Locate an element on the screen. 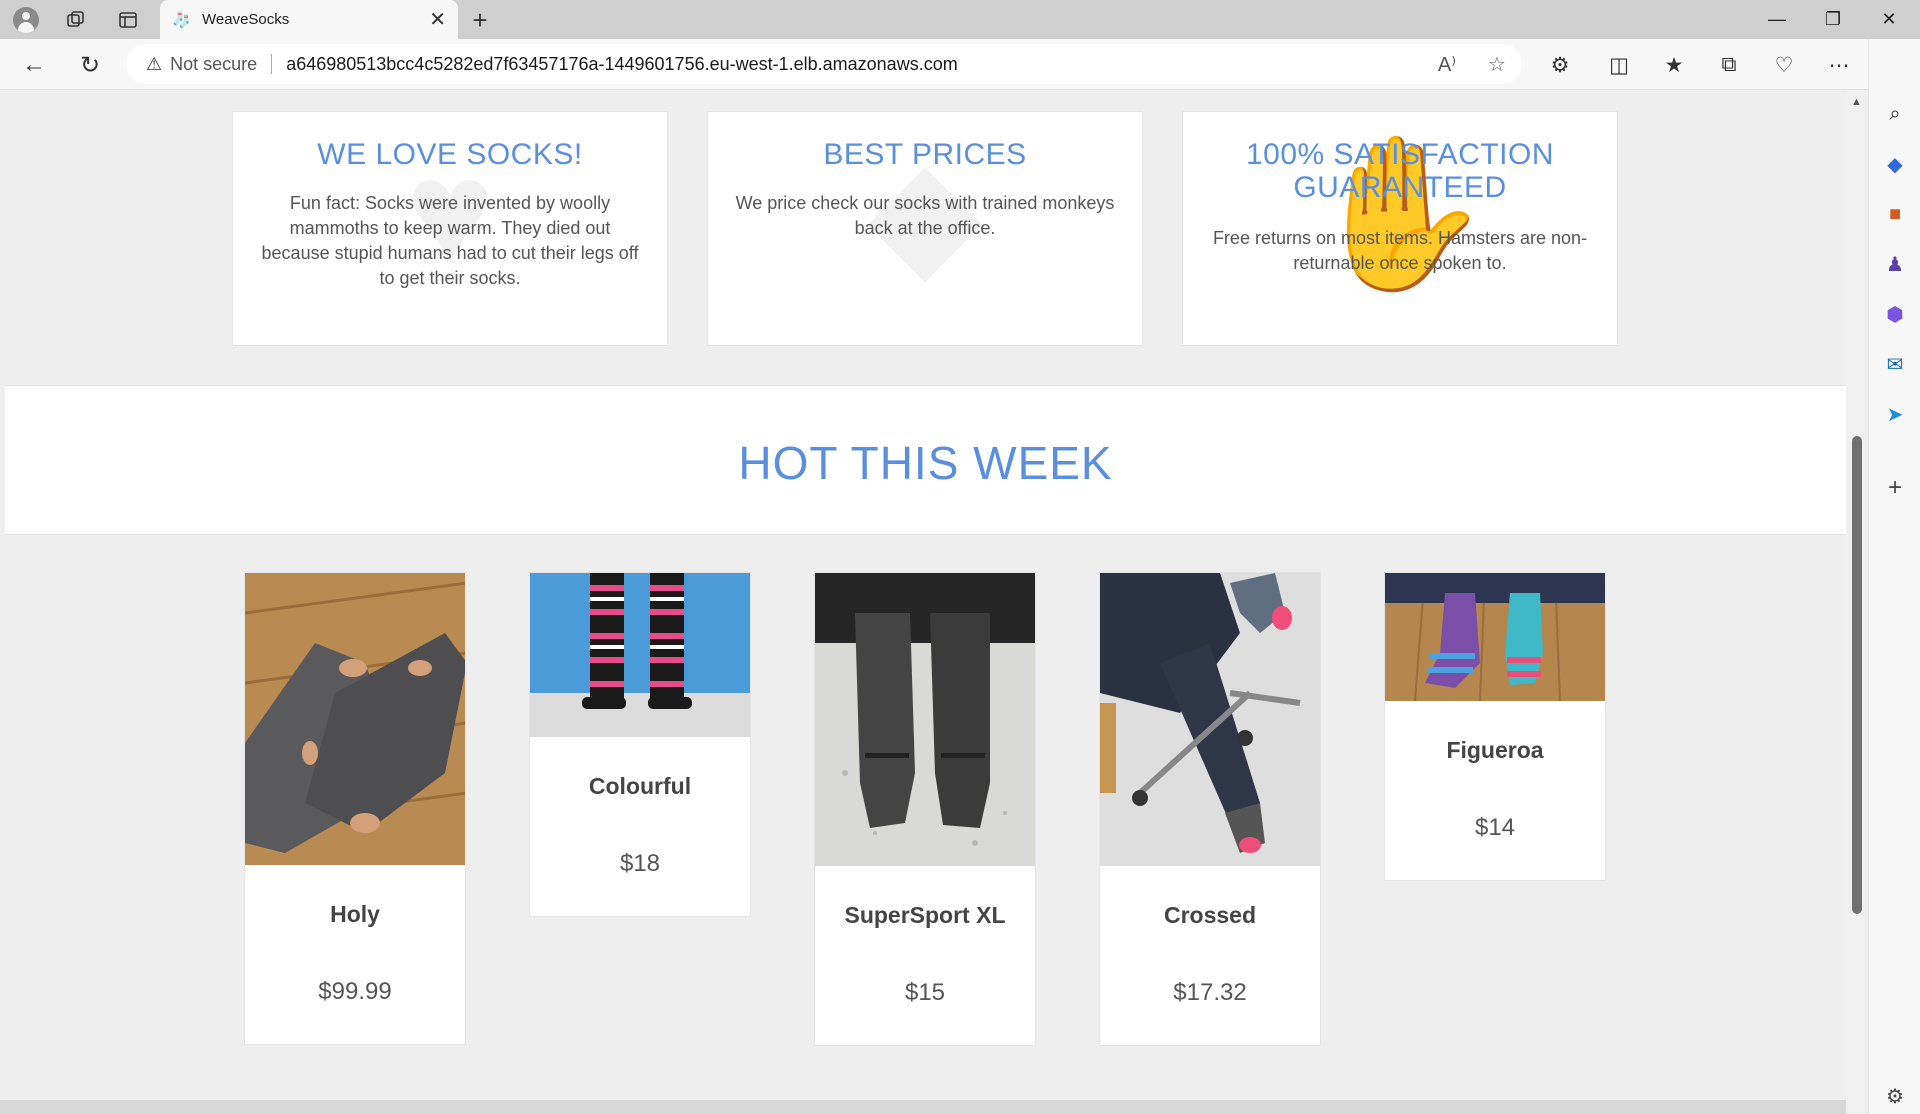 The width and height of the screenshot is (1920, 1114). product-name: Crossed is located at coordinates (1210, 915).